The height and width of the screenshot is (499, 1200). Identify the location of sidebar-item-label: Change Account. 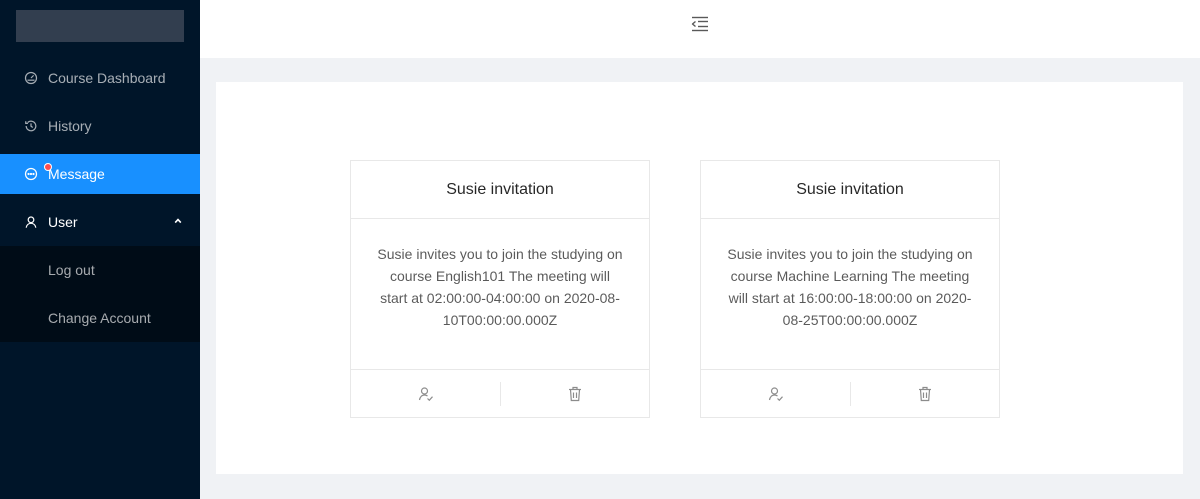
(99, 318).